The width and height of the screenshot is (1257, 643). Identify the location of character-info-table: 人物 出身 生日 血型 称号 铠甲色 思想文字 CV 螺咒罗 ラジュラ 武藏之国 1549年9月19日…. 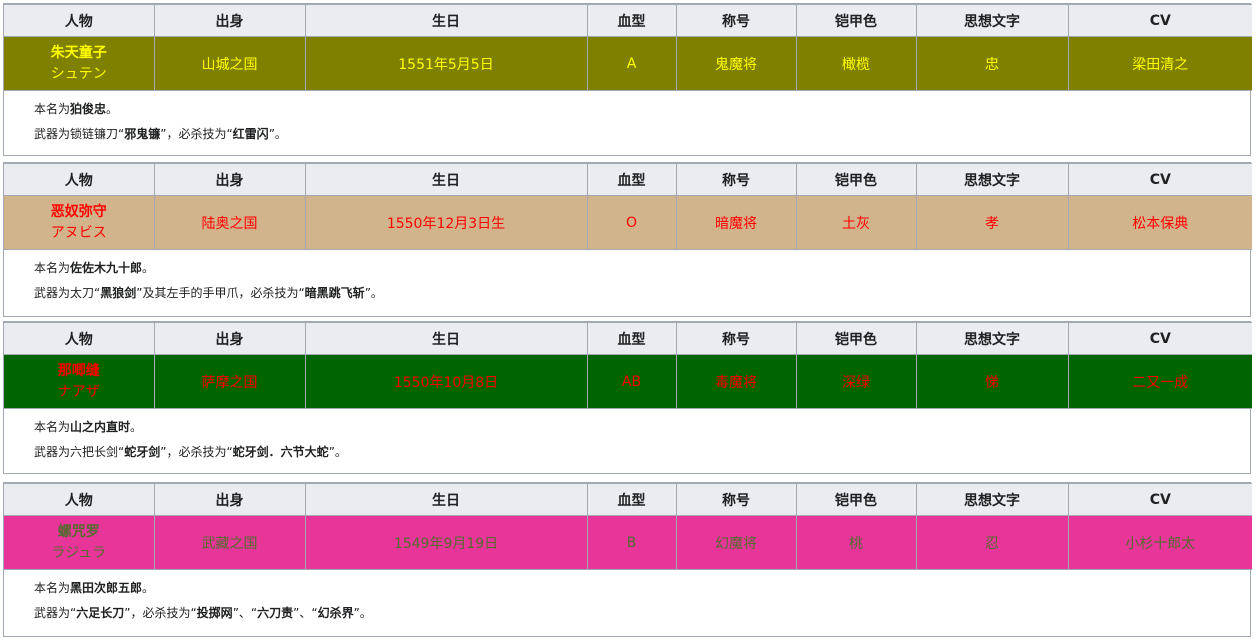
(628, 526).